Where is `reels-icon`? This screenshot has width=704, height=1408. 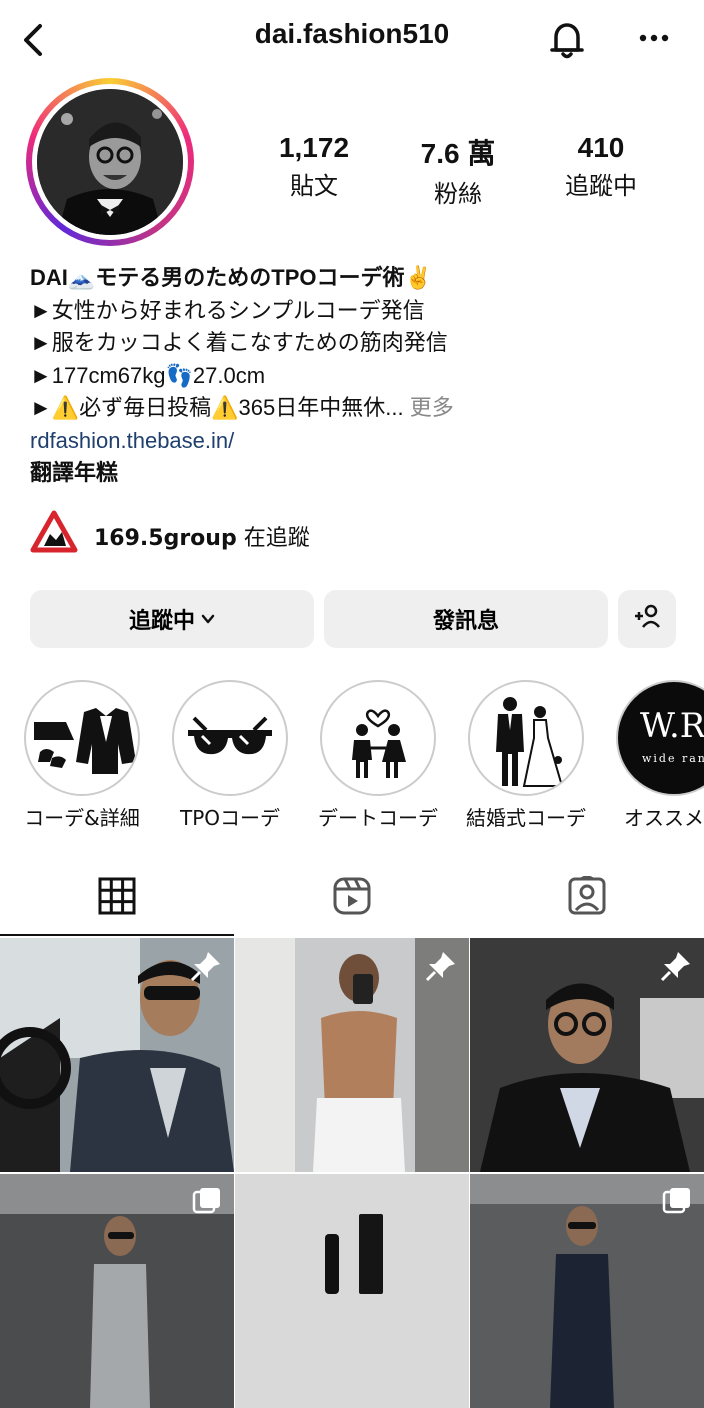
reels-icon is located at coordinates (352, 898).